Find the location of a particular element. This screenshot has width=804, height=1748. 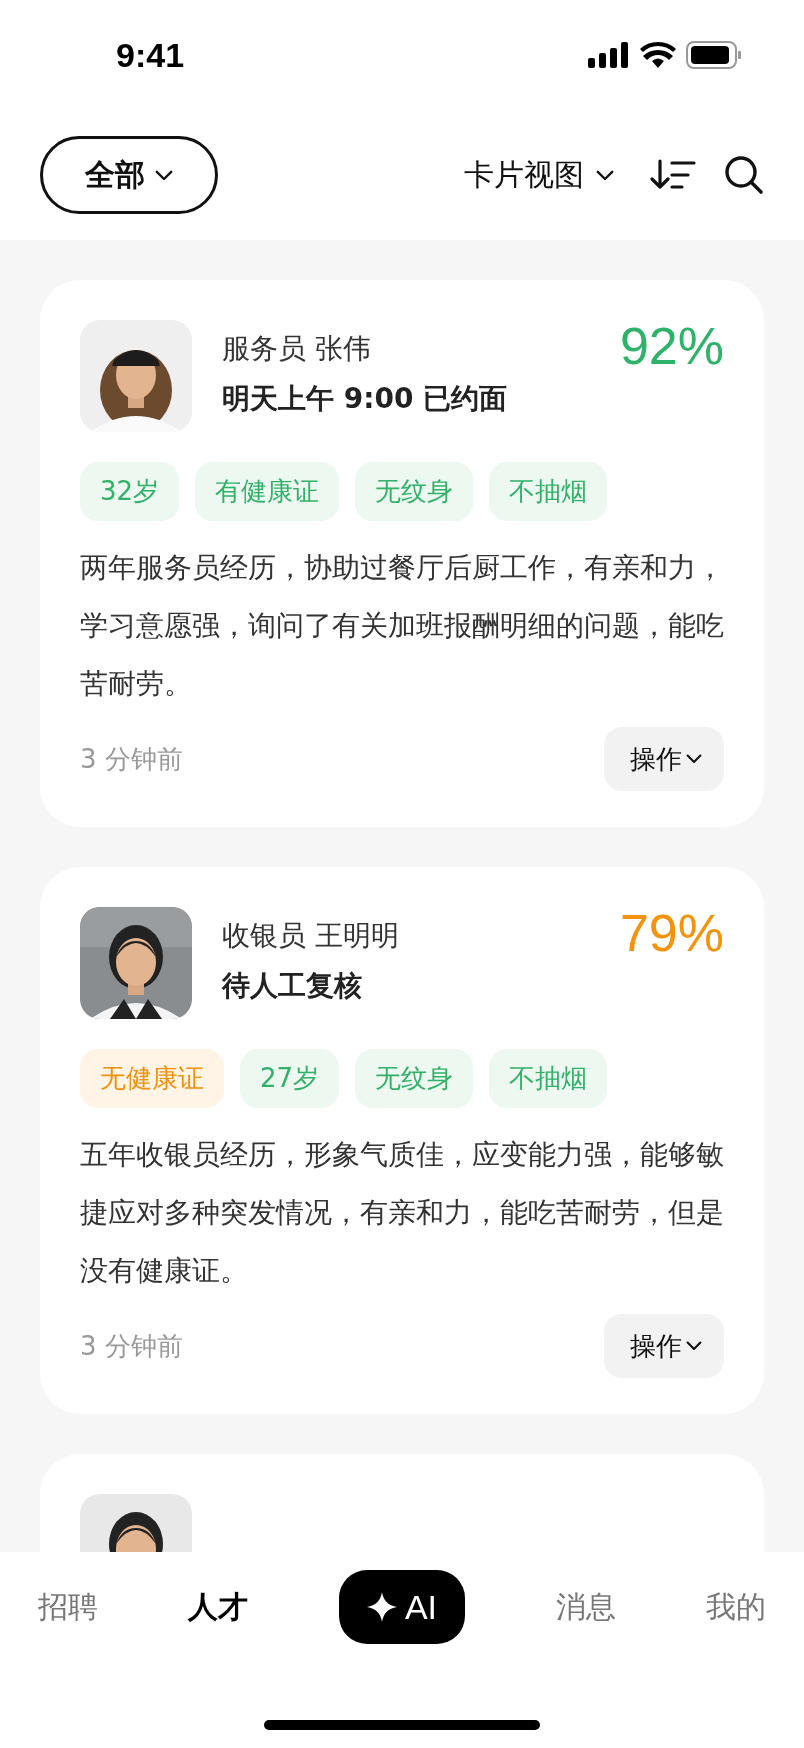

candidate-summary: 五年收银员经历，形象气质佳，应变能力强，能够敏捷应对多种突发情况，有亲和力，能吃苦耐劳，但是没有健康证。 is located at coordinates (402, 1213).